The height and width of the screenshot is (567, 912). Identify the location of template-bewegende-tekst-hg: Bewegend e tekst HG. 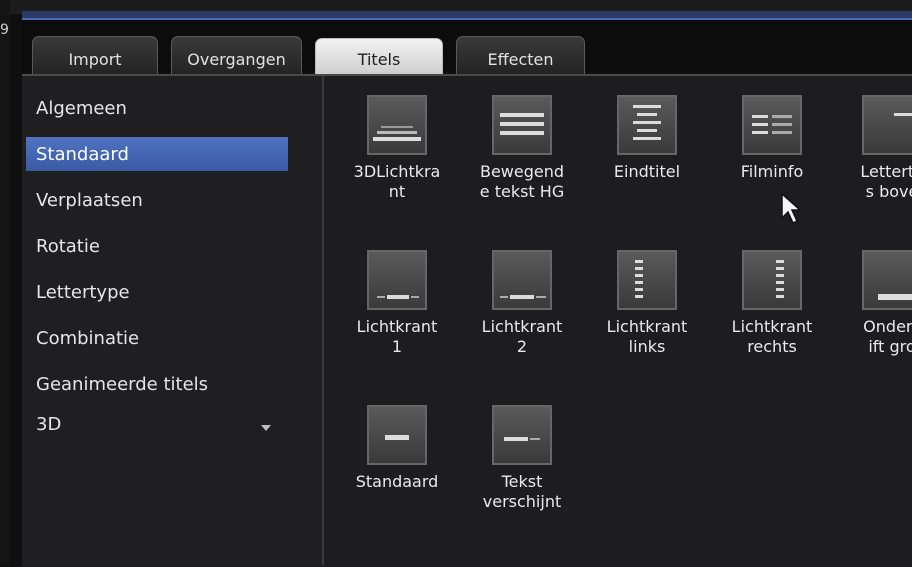
(522, 170).